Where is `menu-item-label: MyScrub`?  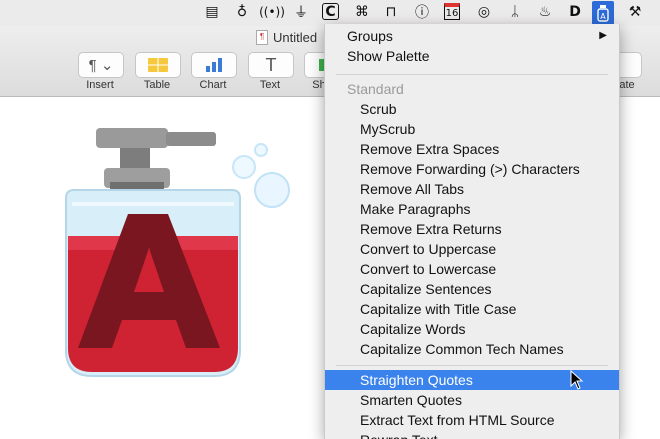
menu-item-label: MyScrub is located at coordinates (388, 129).